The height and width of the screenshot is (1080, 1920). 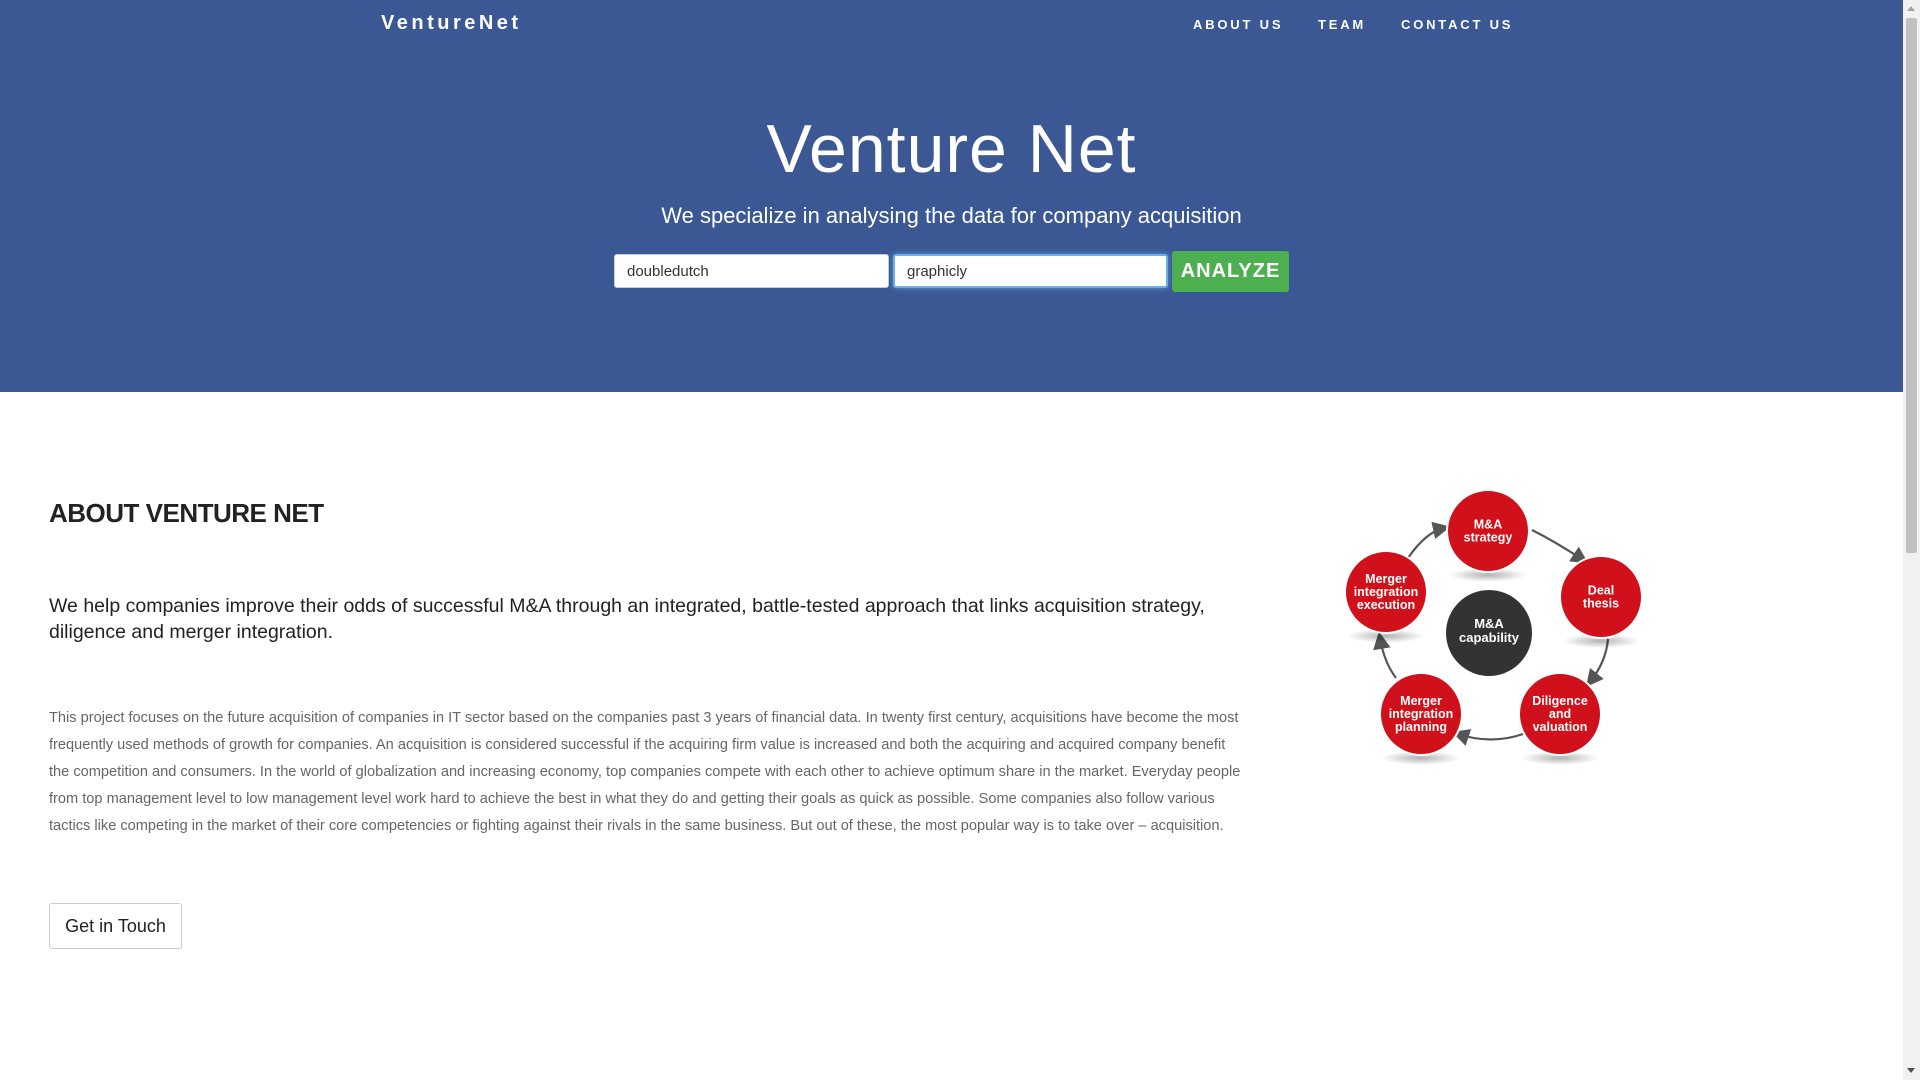 What do you see at coordinates (751, 271) in the screenshot?
I see `company-a-input` at bounding box center [751, 271].